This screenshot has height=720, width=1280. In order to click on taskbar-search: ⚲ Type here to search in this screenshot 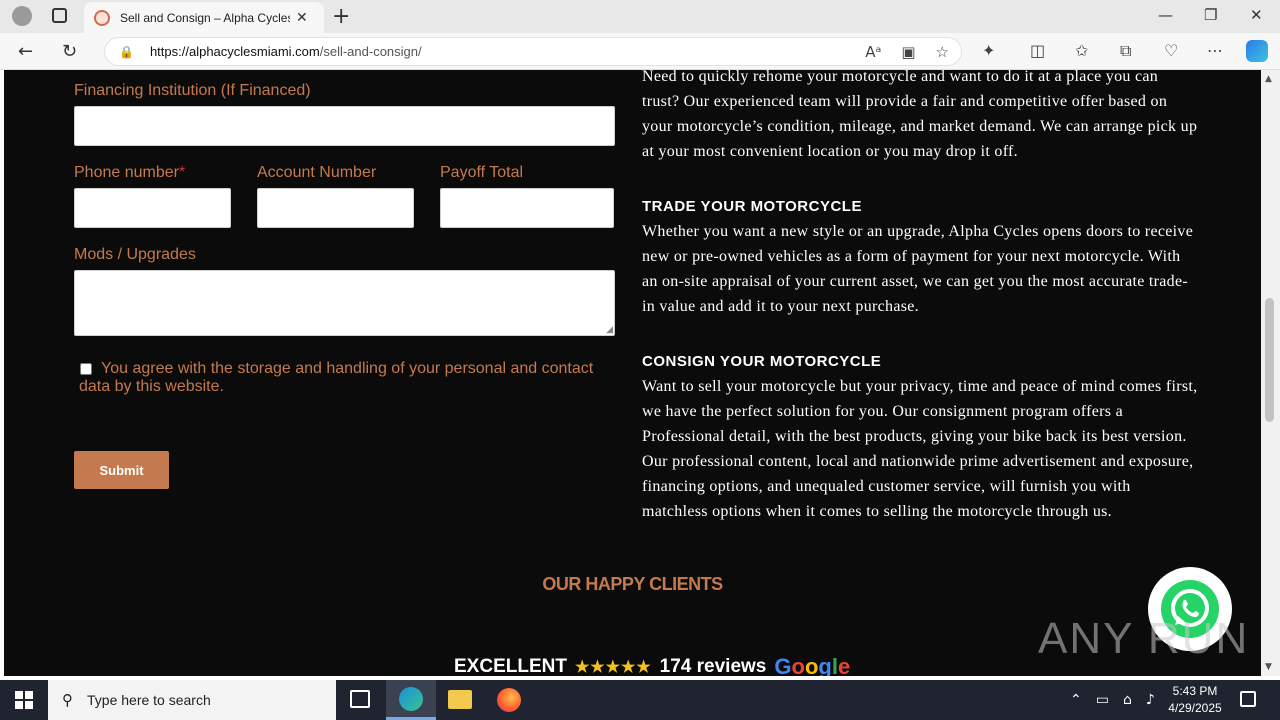, I will do `click(192, 700)`.